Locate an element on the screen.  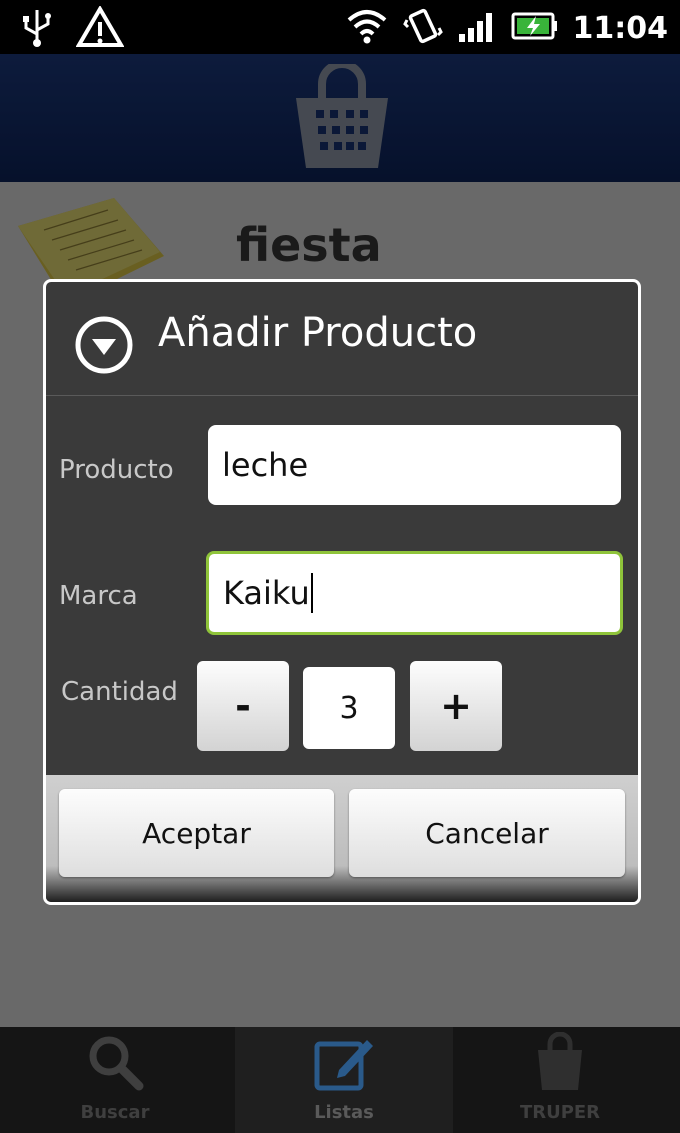
product-label: Producto is located at coordinates (116, 470).